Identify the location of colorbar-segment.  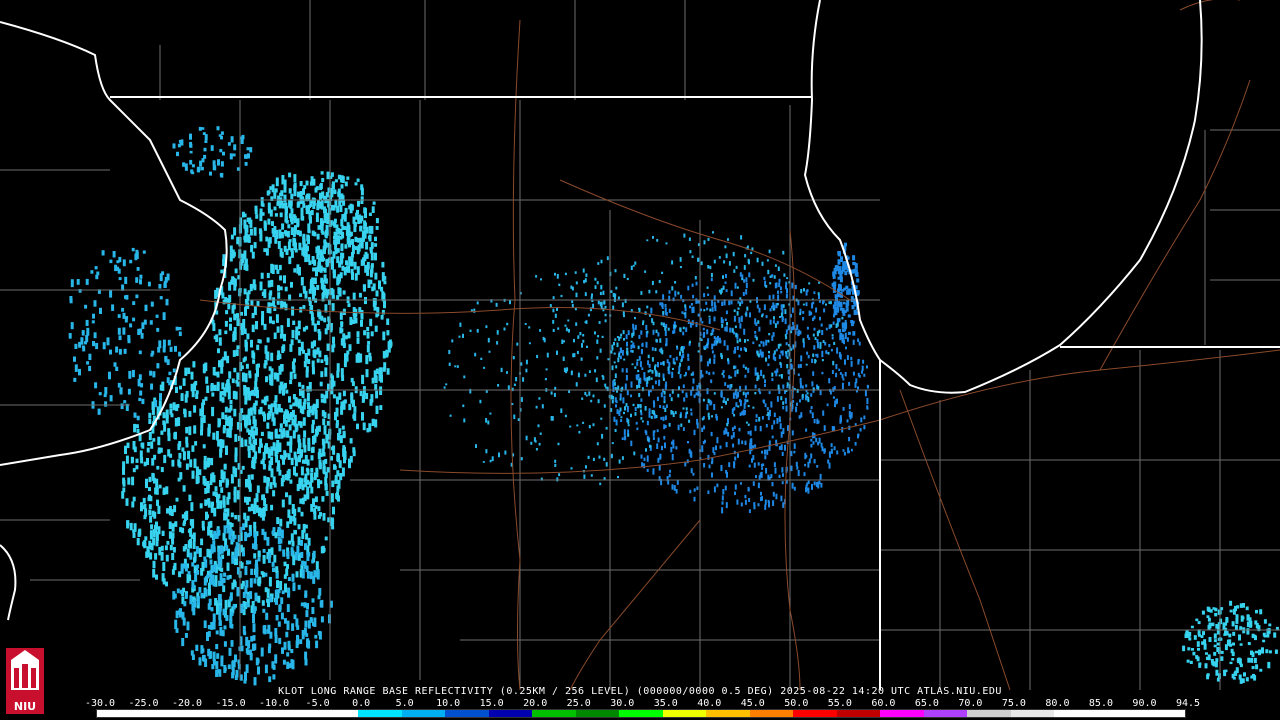
(1119, 713).